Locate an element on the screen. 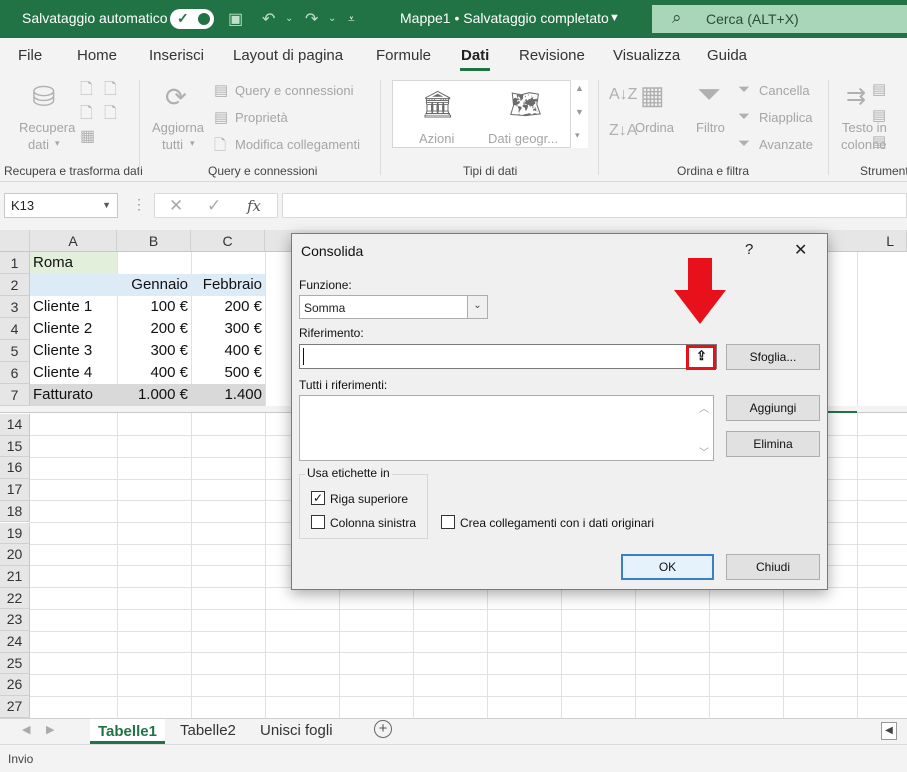 This screenshot has height=772, width=907. row-header: 4 is located at coordinates (15, 329).